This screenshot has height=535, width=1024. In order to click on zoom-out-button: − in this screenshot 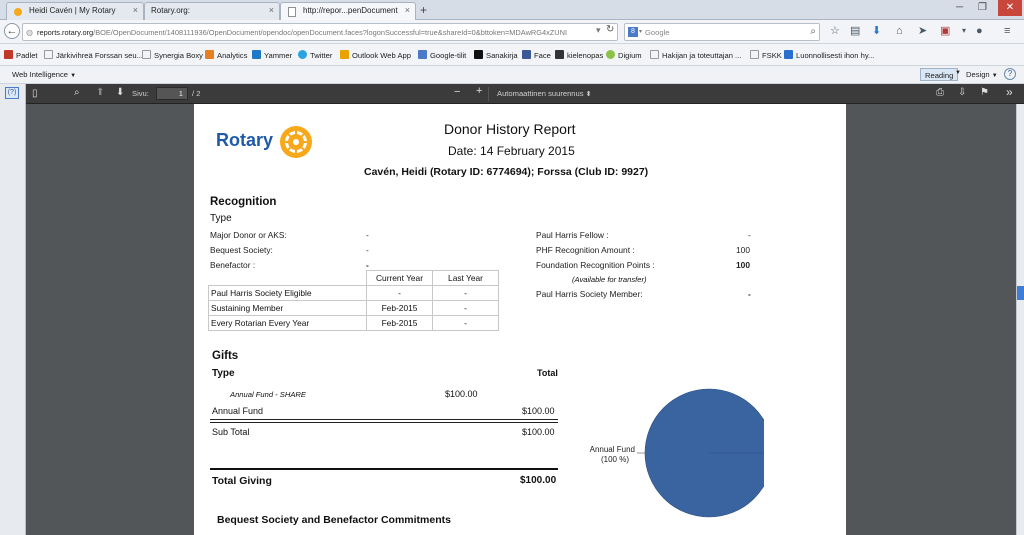, I will do `click(457, 92)`.